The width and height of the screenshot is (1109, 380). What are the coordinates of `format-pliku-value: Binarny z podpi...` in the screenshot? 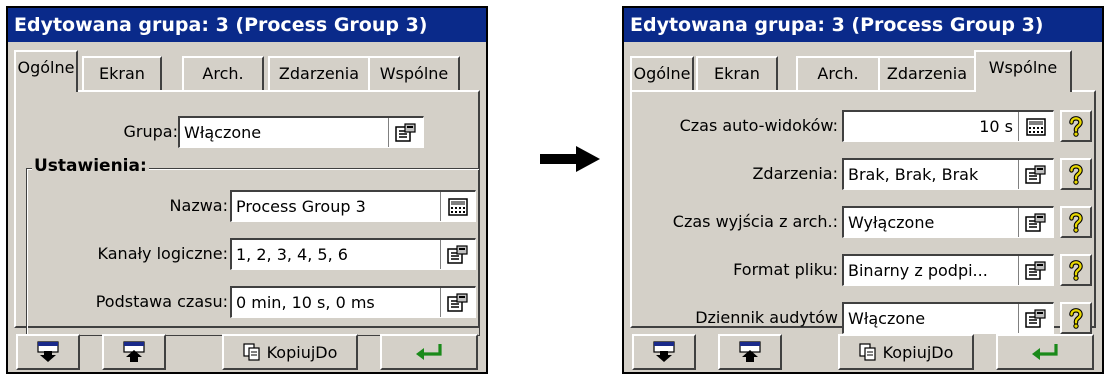 It's located at (918, 270).